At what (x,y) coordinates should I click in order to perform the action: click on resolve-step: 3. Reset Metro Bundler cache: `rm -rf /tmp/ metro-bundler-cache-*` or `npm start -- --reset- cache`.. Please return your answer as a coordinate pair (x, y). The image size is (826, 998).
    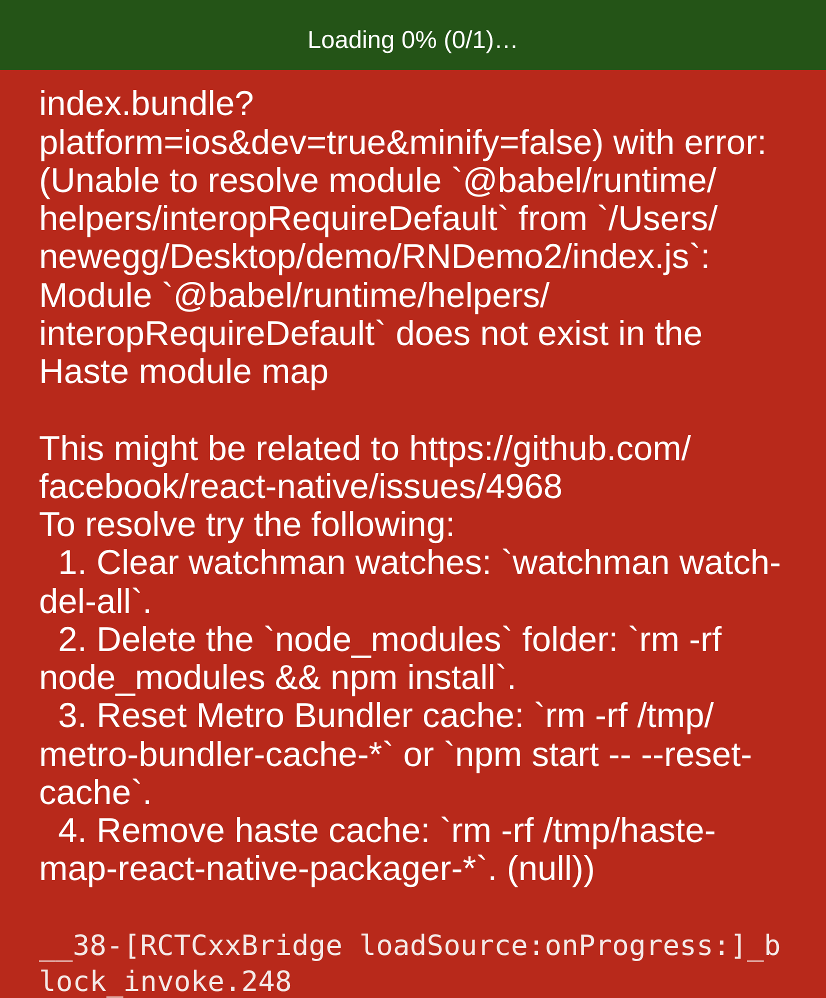
    Looking at the image, I should click on (395, 754).